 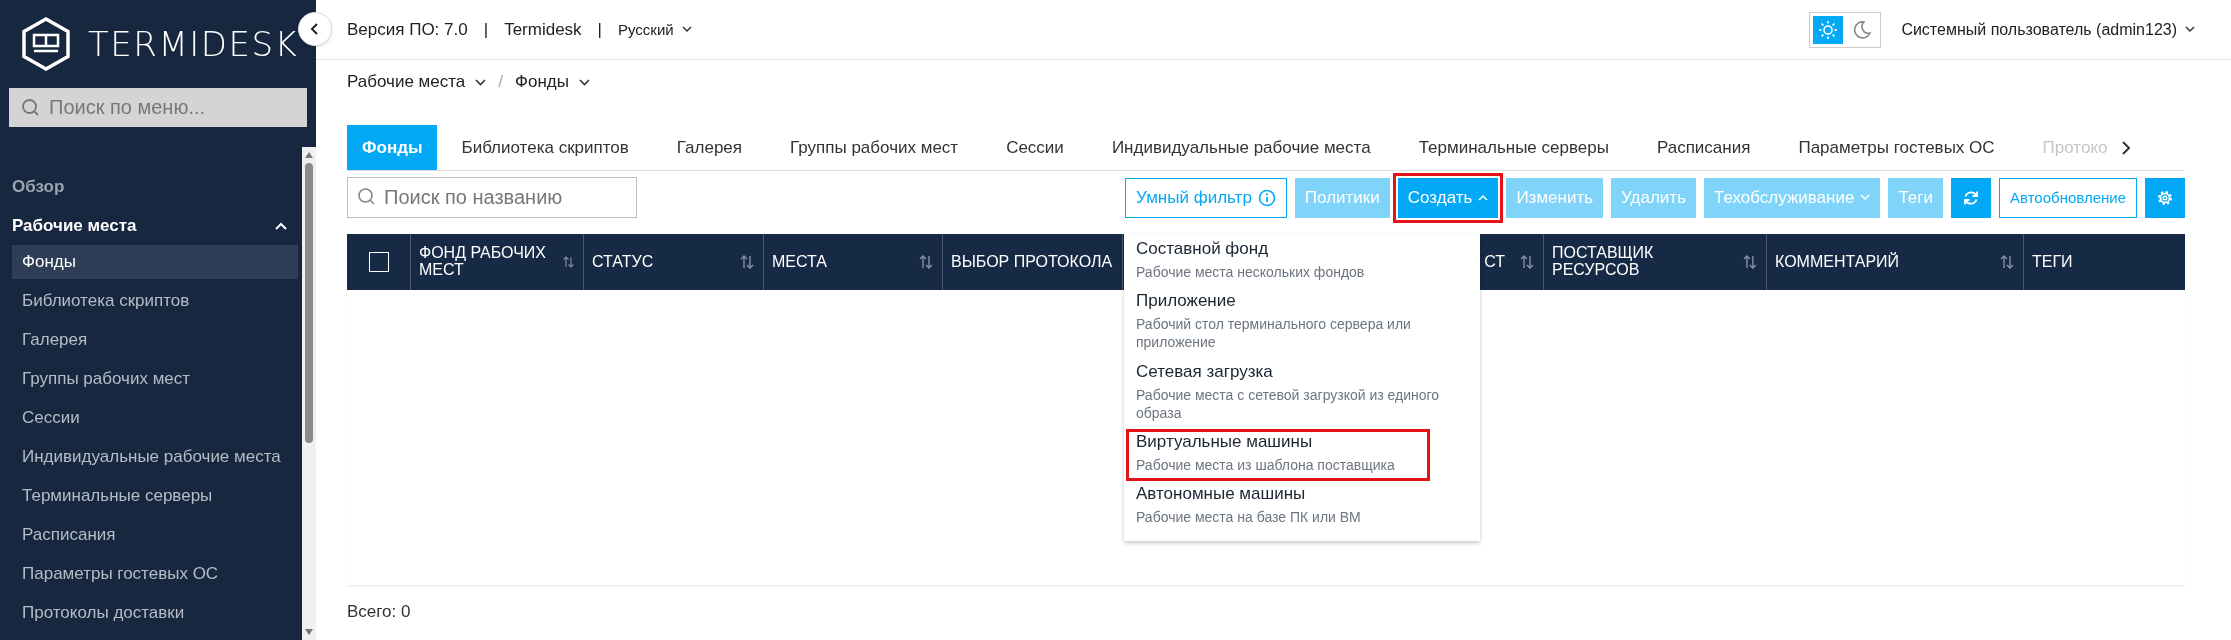 What do you see at coordinates (1302, 507) in the screenshot?
I see `menu-item: Автономные машины Рабочие места на базе ПК или ВМ` at bounding box center [1302, 507].